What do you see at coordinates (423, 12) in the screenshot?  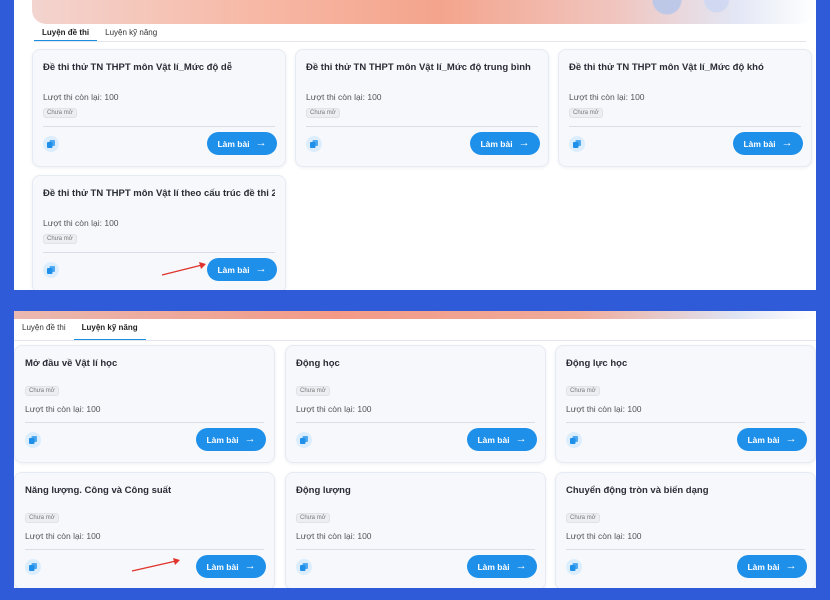 I see `header-banner` at bounding box center [423, 12].